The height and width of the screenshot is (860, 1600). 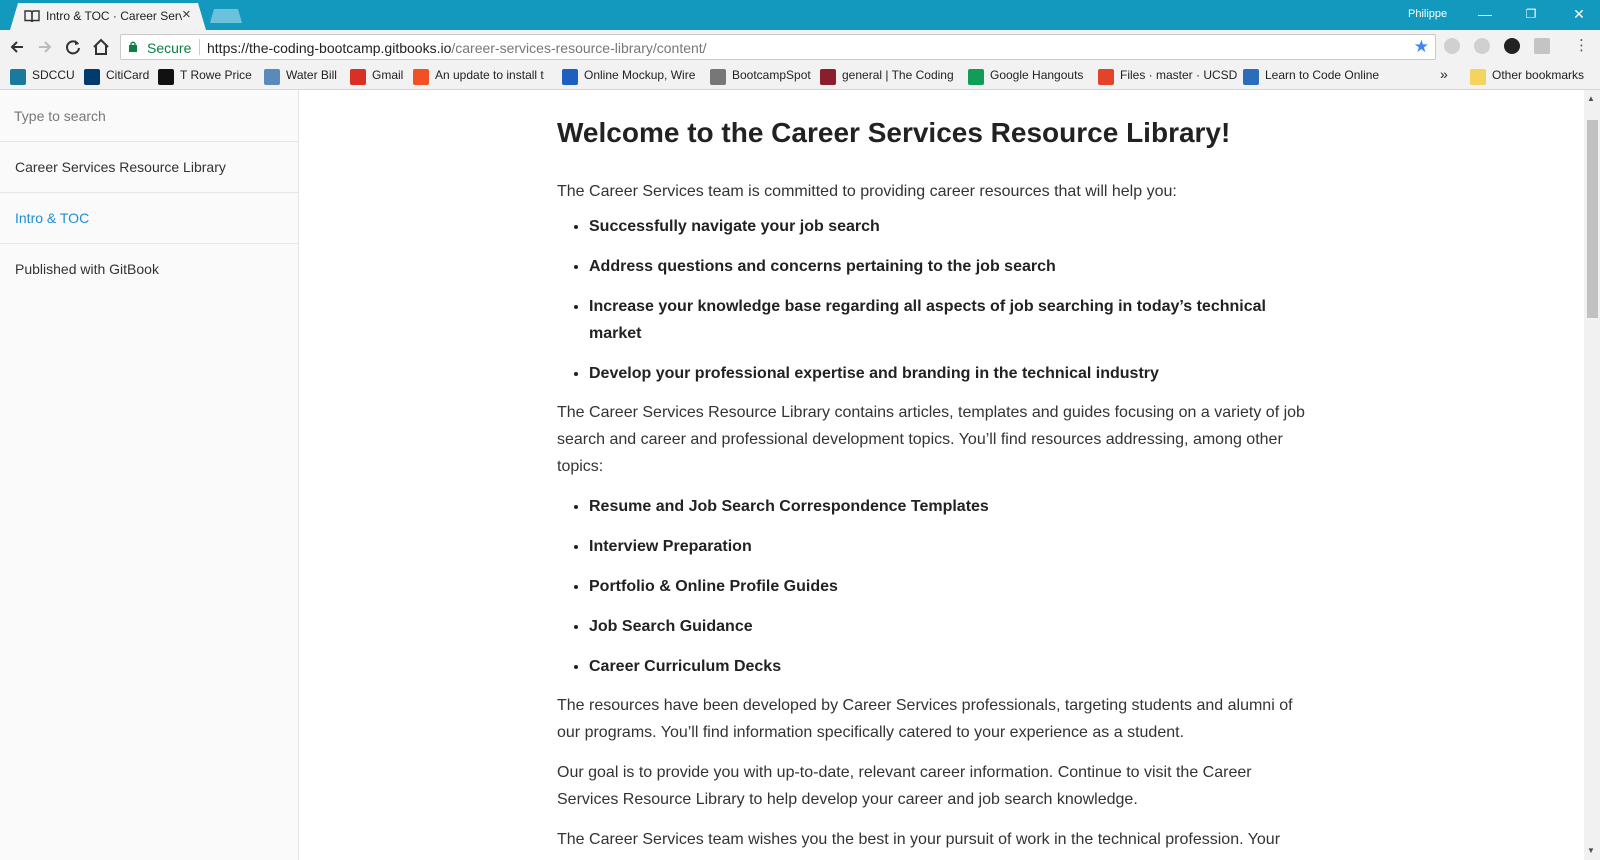 What do you see at coordinates (1591, 850) in the screenshot?
I see `scroll-down-icon: ▼` at bounding box center [1591, 850].